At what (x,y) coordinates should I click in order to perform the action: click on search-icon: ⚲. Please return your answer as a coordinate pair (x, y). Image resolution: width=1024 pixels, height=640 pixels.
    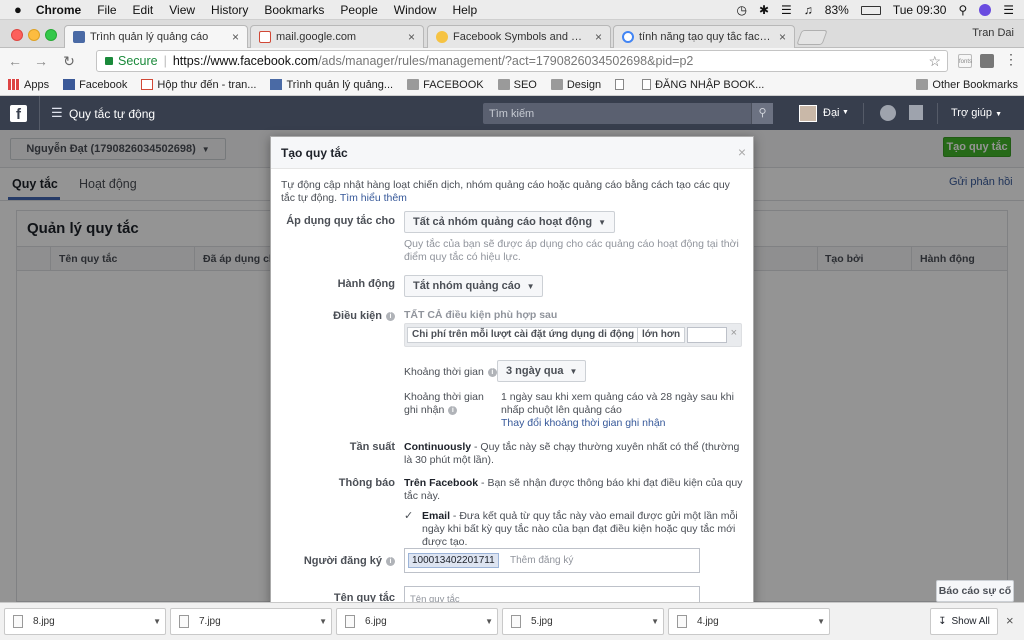
    Looking at the image, I should click on (762, 113).